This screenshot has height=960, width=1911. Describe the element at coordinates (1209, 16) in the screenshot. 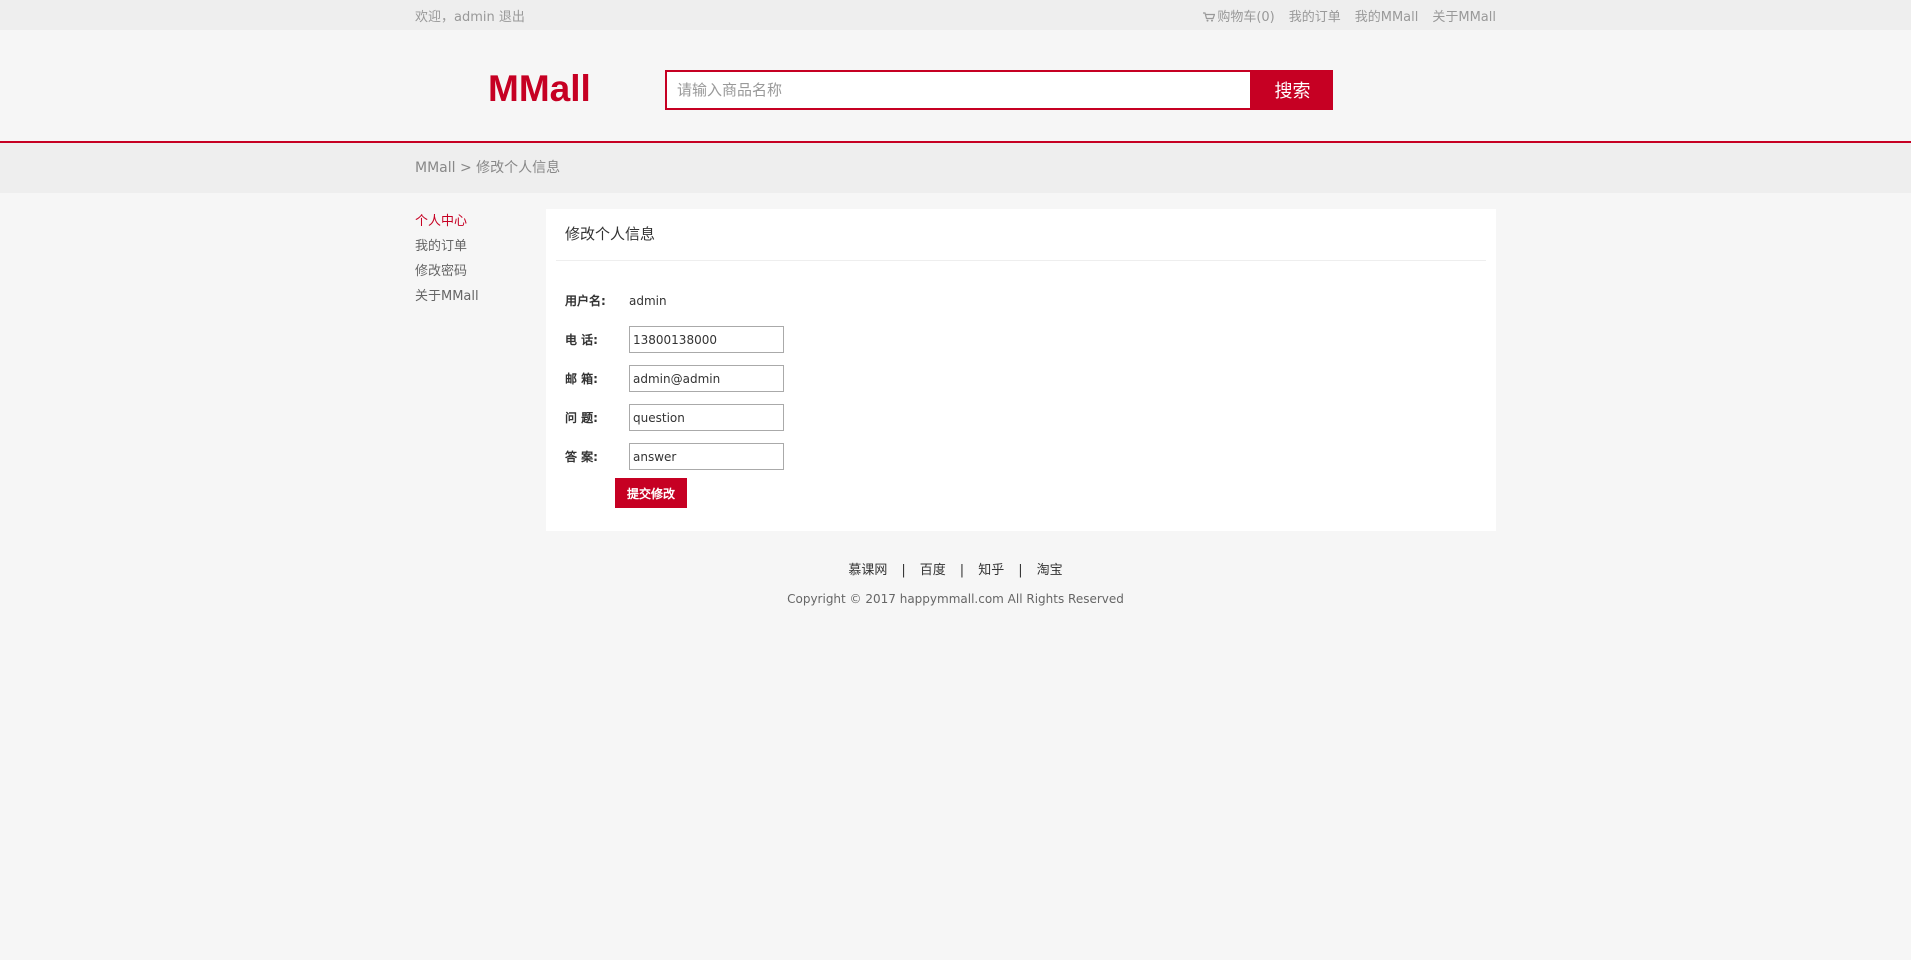

I see `cart-icon` at that location.